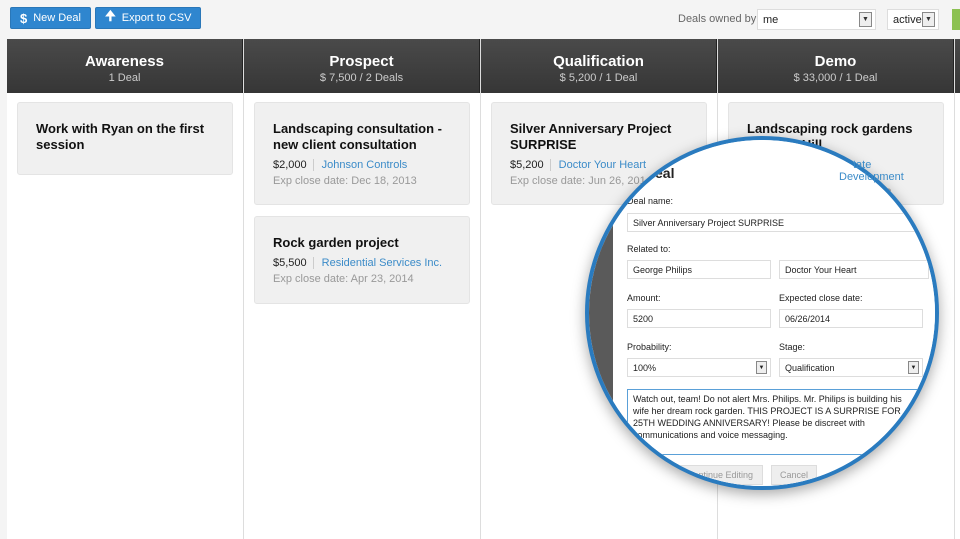 This screenshot has width=960, height=539. What do you see at coordinates (717, 19) in the screenshot?
I see `owner-filter-label: Deals owned by` at bounding box center [717, 19].